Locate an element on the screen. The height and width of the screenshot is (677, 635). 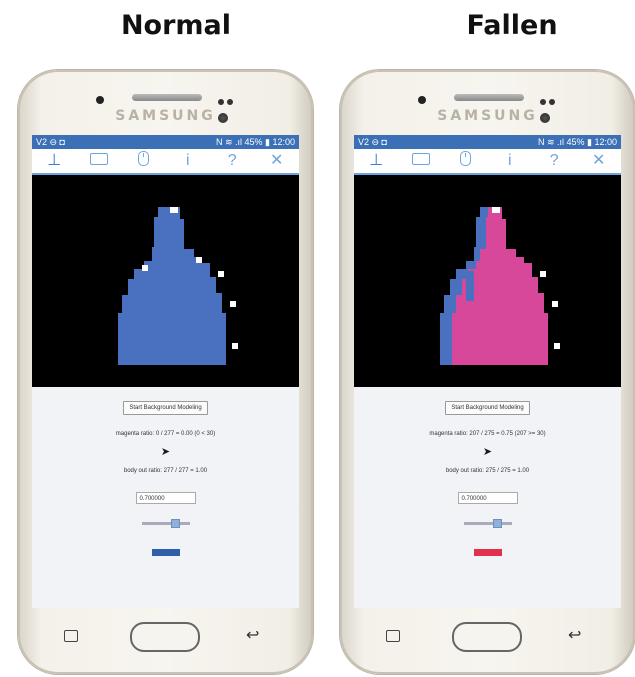
caption-fallen: Fallen is located at coordinates (512, 25).